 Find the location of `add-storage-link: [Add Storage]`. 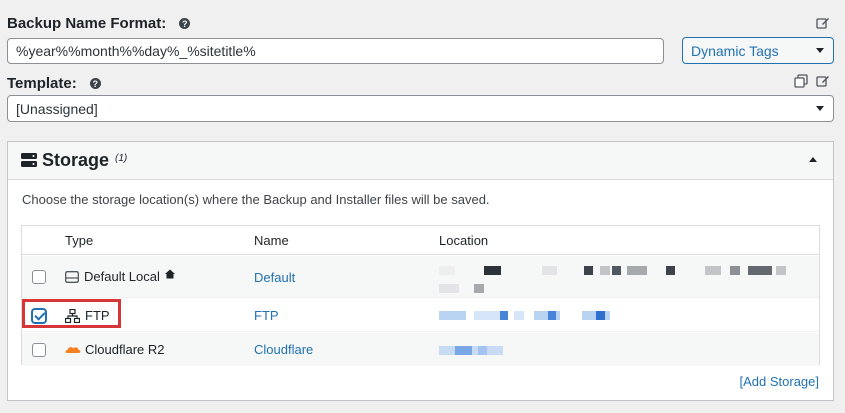

add-storage-link: [Add Storage] is located at coordinates (780, 381).